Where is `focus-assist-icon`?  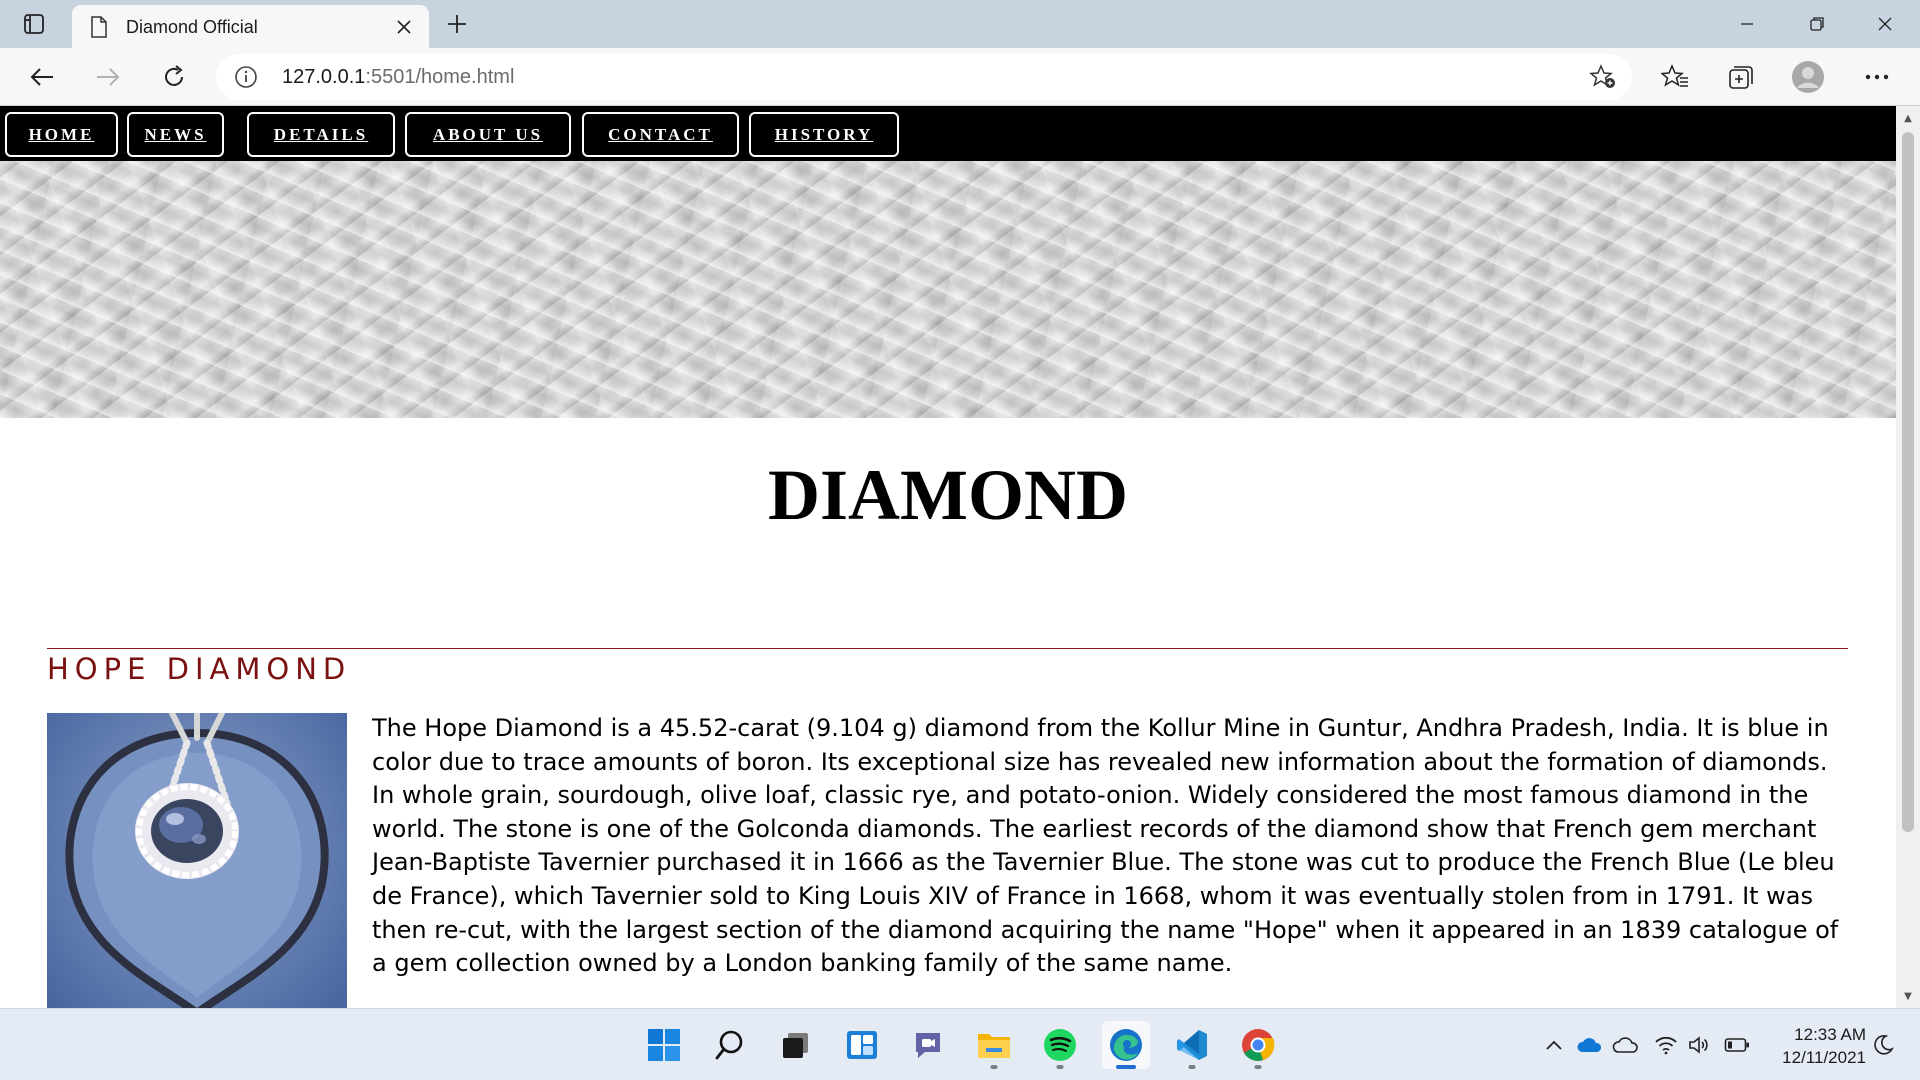 focus-assist-icon is located at coordinates (1883, 1045).